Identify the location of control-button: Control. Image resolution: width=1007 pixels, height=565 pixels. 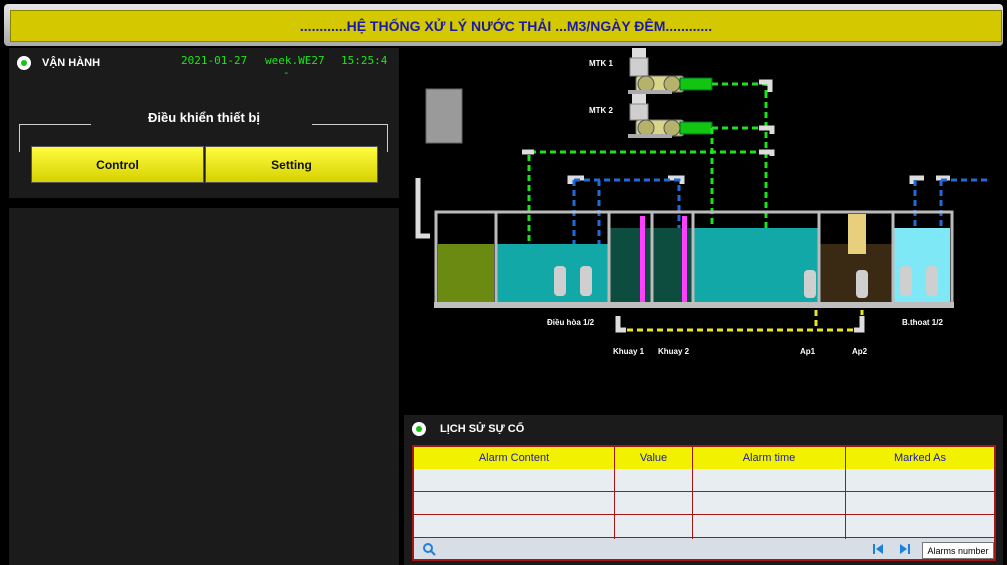
(117, 164).